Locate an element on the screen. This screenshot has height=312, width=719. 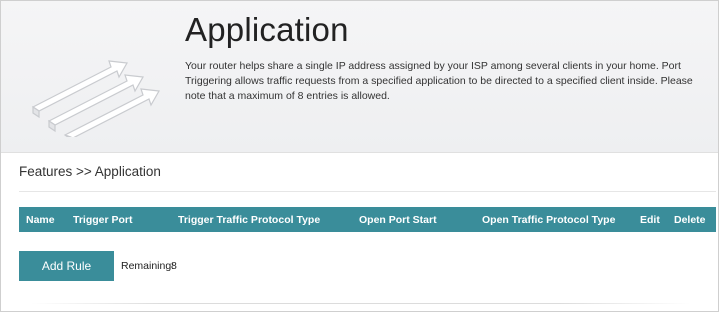
column-header-trigger-protocol: Trigger Traffic Protocol Type is located at coordinates (249, 220).